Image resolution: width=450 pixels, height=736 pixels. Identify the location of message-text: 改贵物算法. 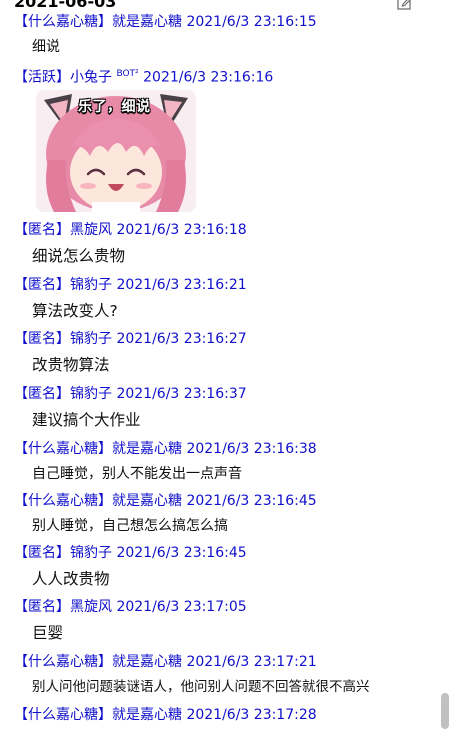
(71, 365).